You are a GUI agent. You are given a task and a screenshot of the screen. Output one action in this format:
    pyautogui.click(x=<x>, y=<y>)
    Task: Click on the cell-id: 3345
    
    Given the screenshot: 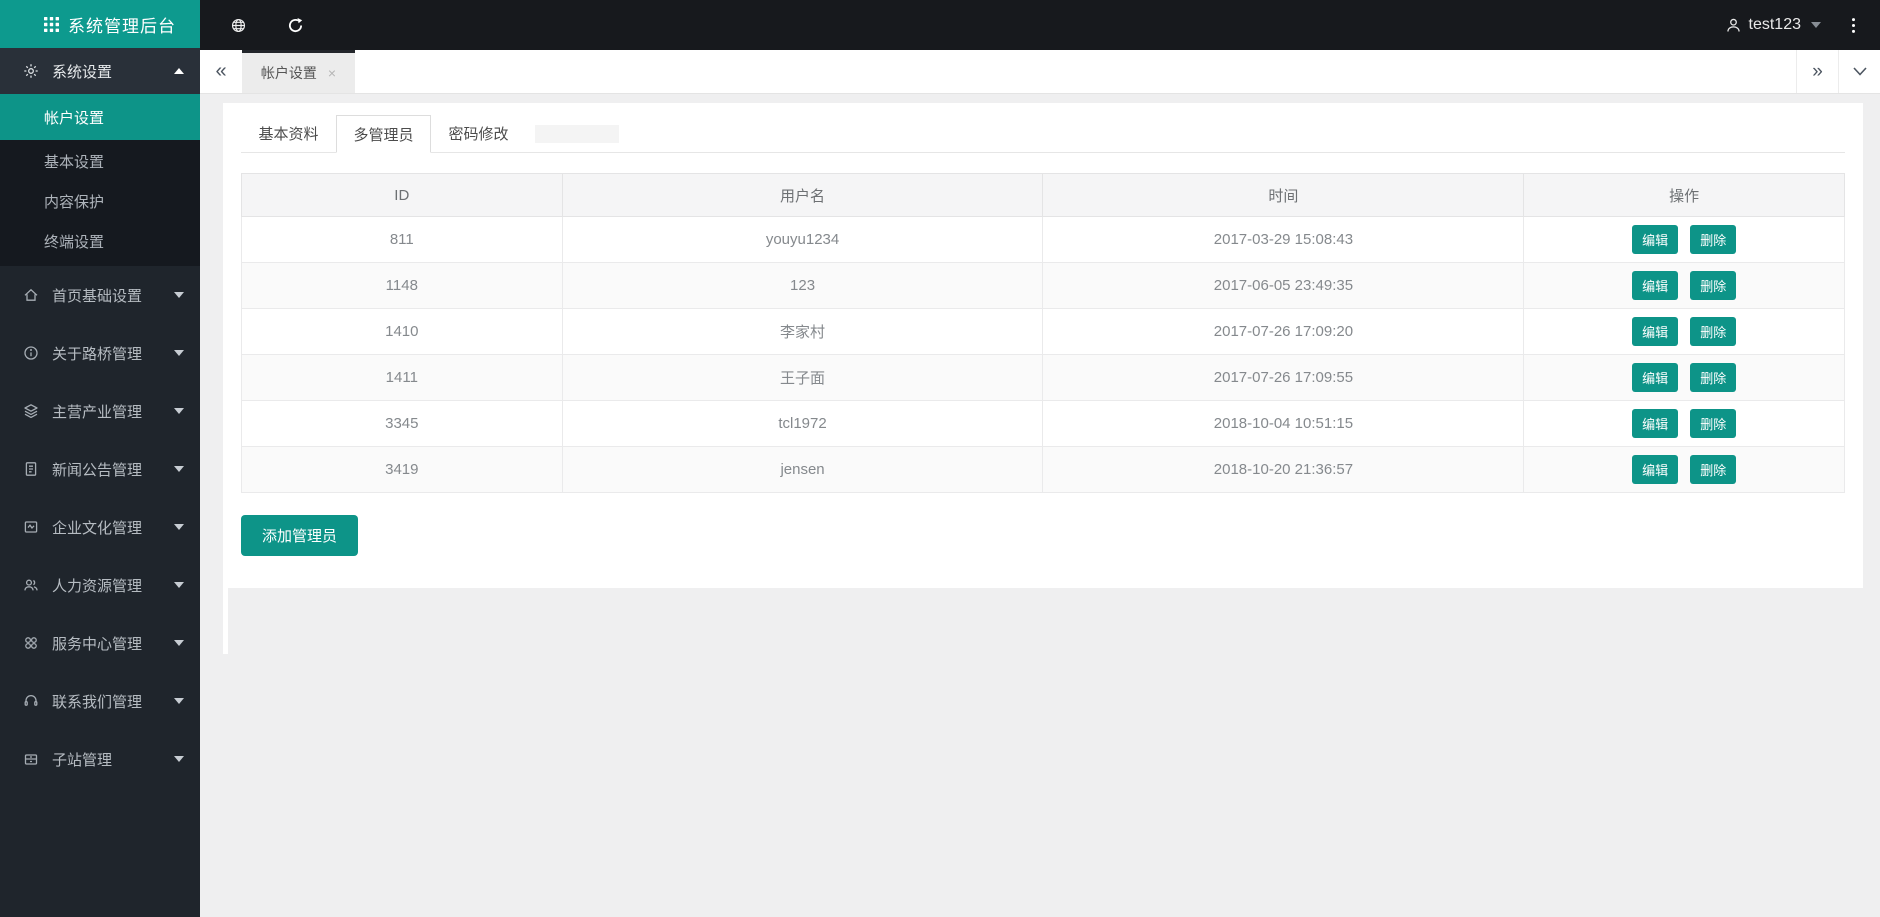 What is the action you would take?
    pyautogui.click(x=402, y=423)
    